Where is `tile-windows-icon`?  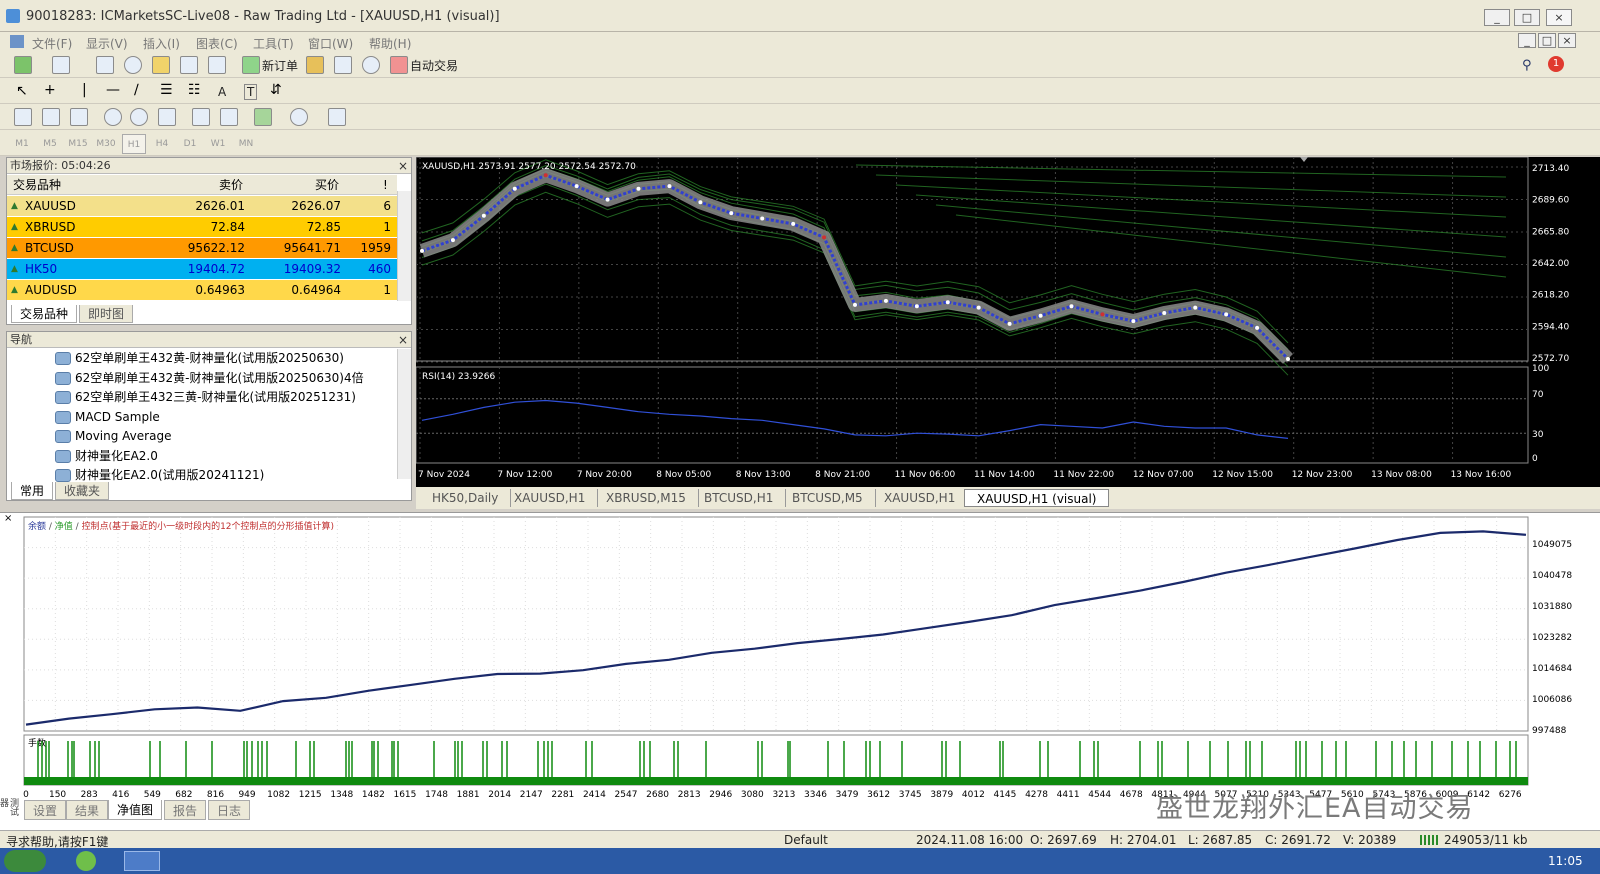 tile-windows-icon is located at coordinates (167, 117).